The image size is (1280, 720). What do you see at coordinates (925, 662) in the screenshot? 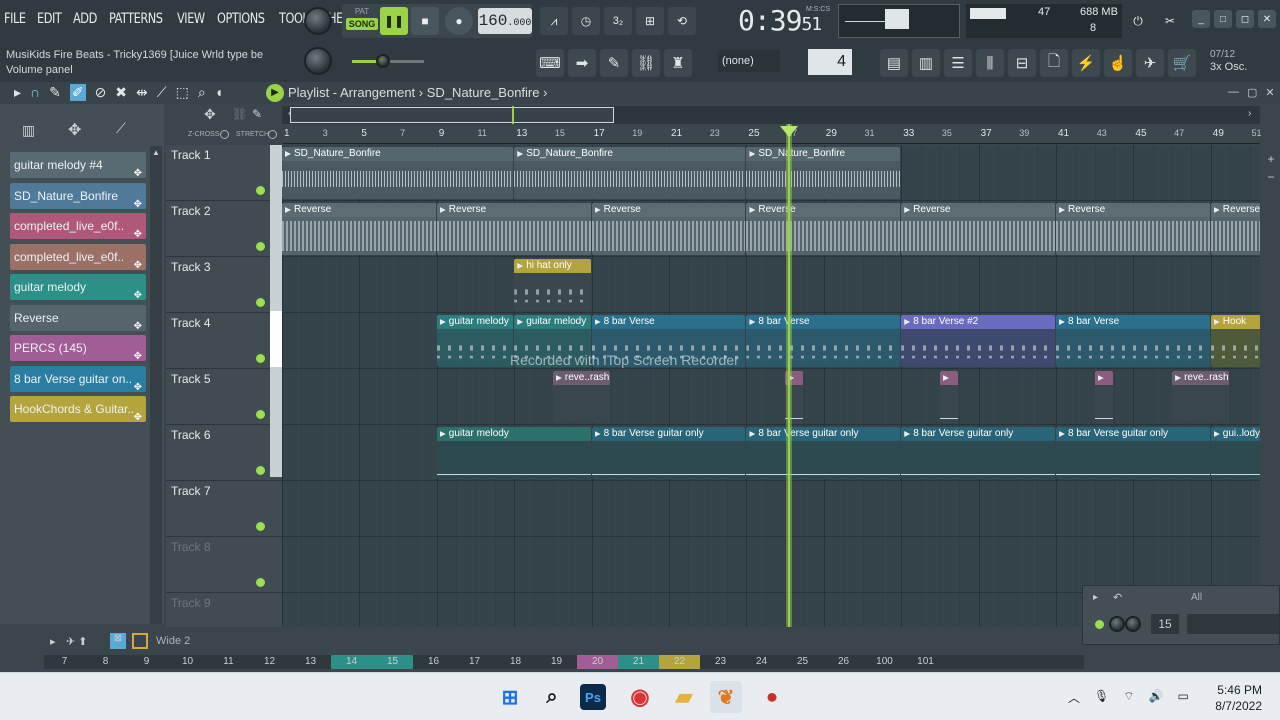
I see `mixer-track-number: 101` at bounding box center [925, 662].